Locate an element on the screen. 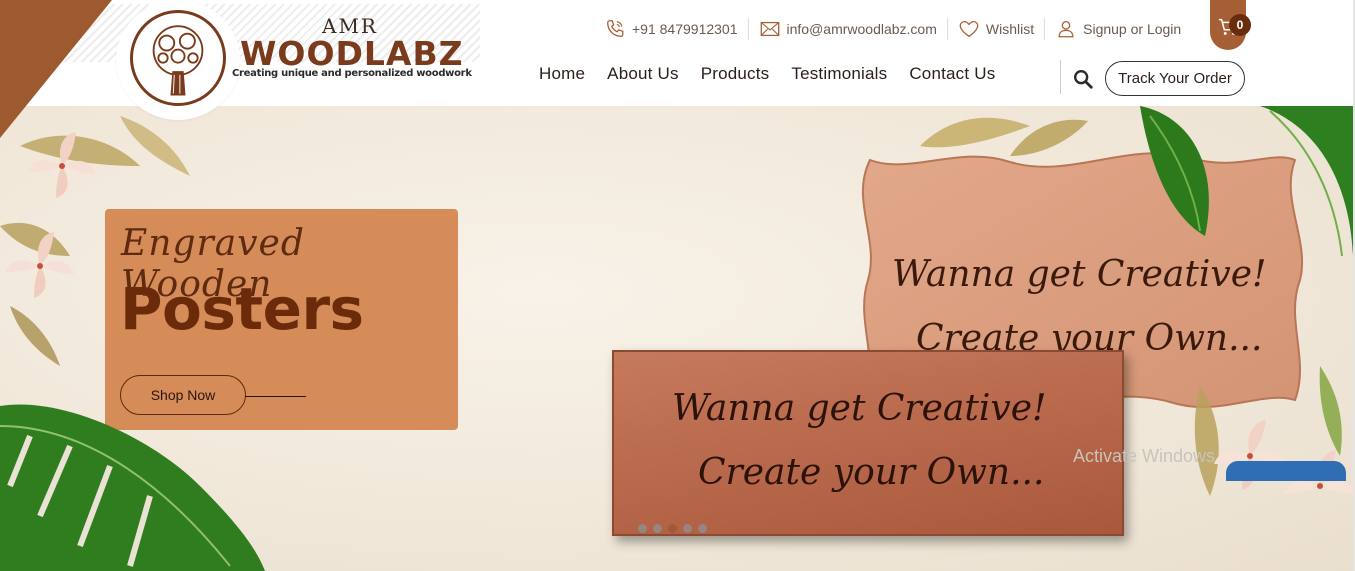  promo-title: Posters is located at coordinates (242, 309).